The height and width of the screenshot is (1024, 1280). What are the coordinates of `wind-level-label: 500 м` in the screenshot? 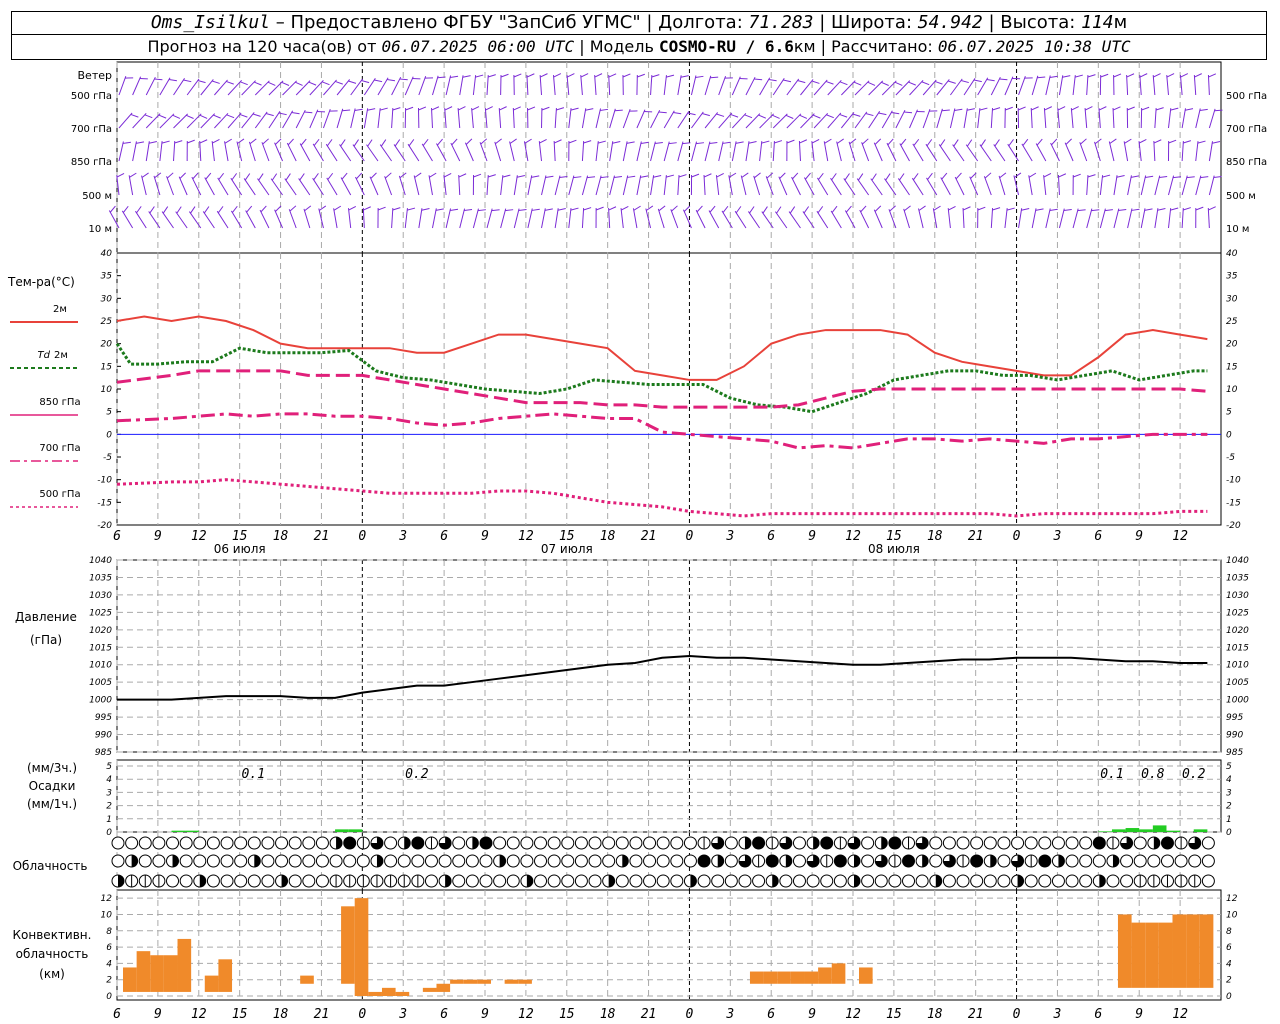 It's located at (97, 196).